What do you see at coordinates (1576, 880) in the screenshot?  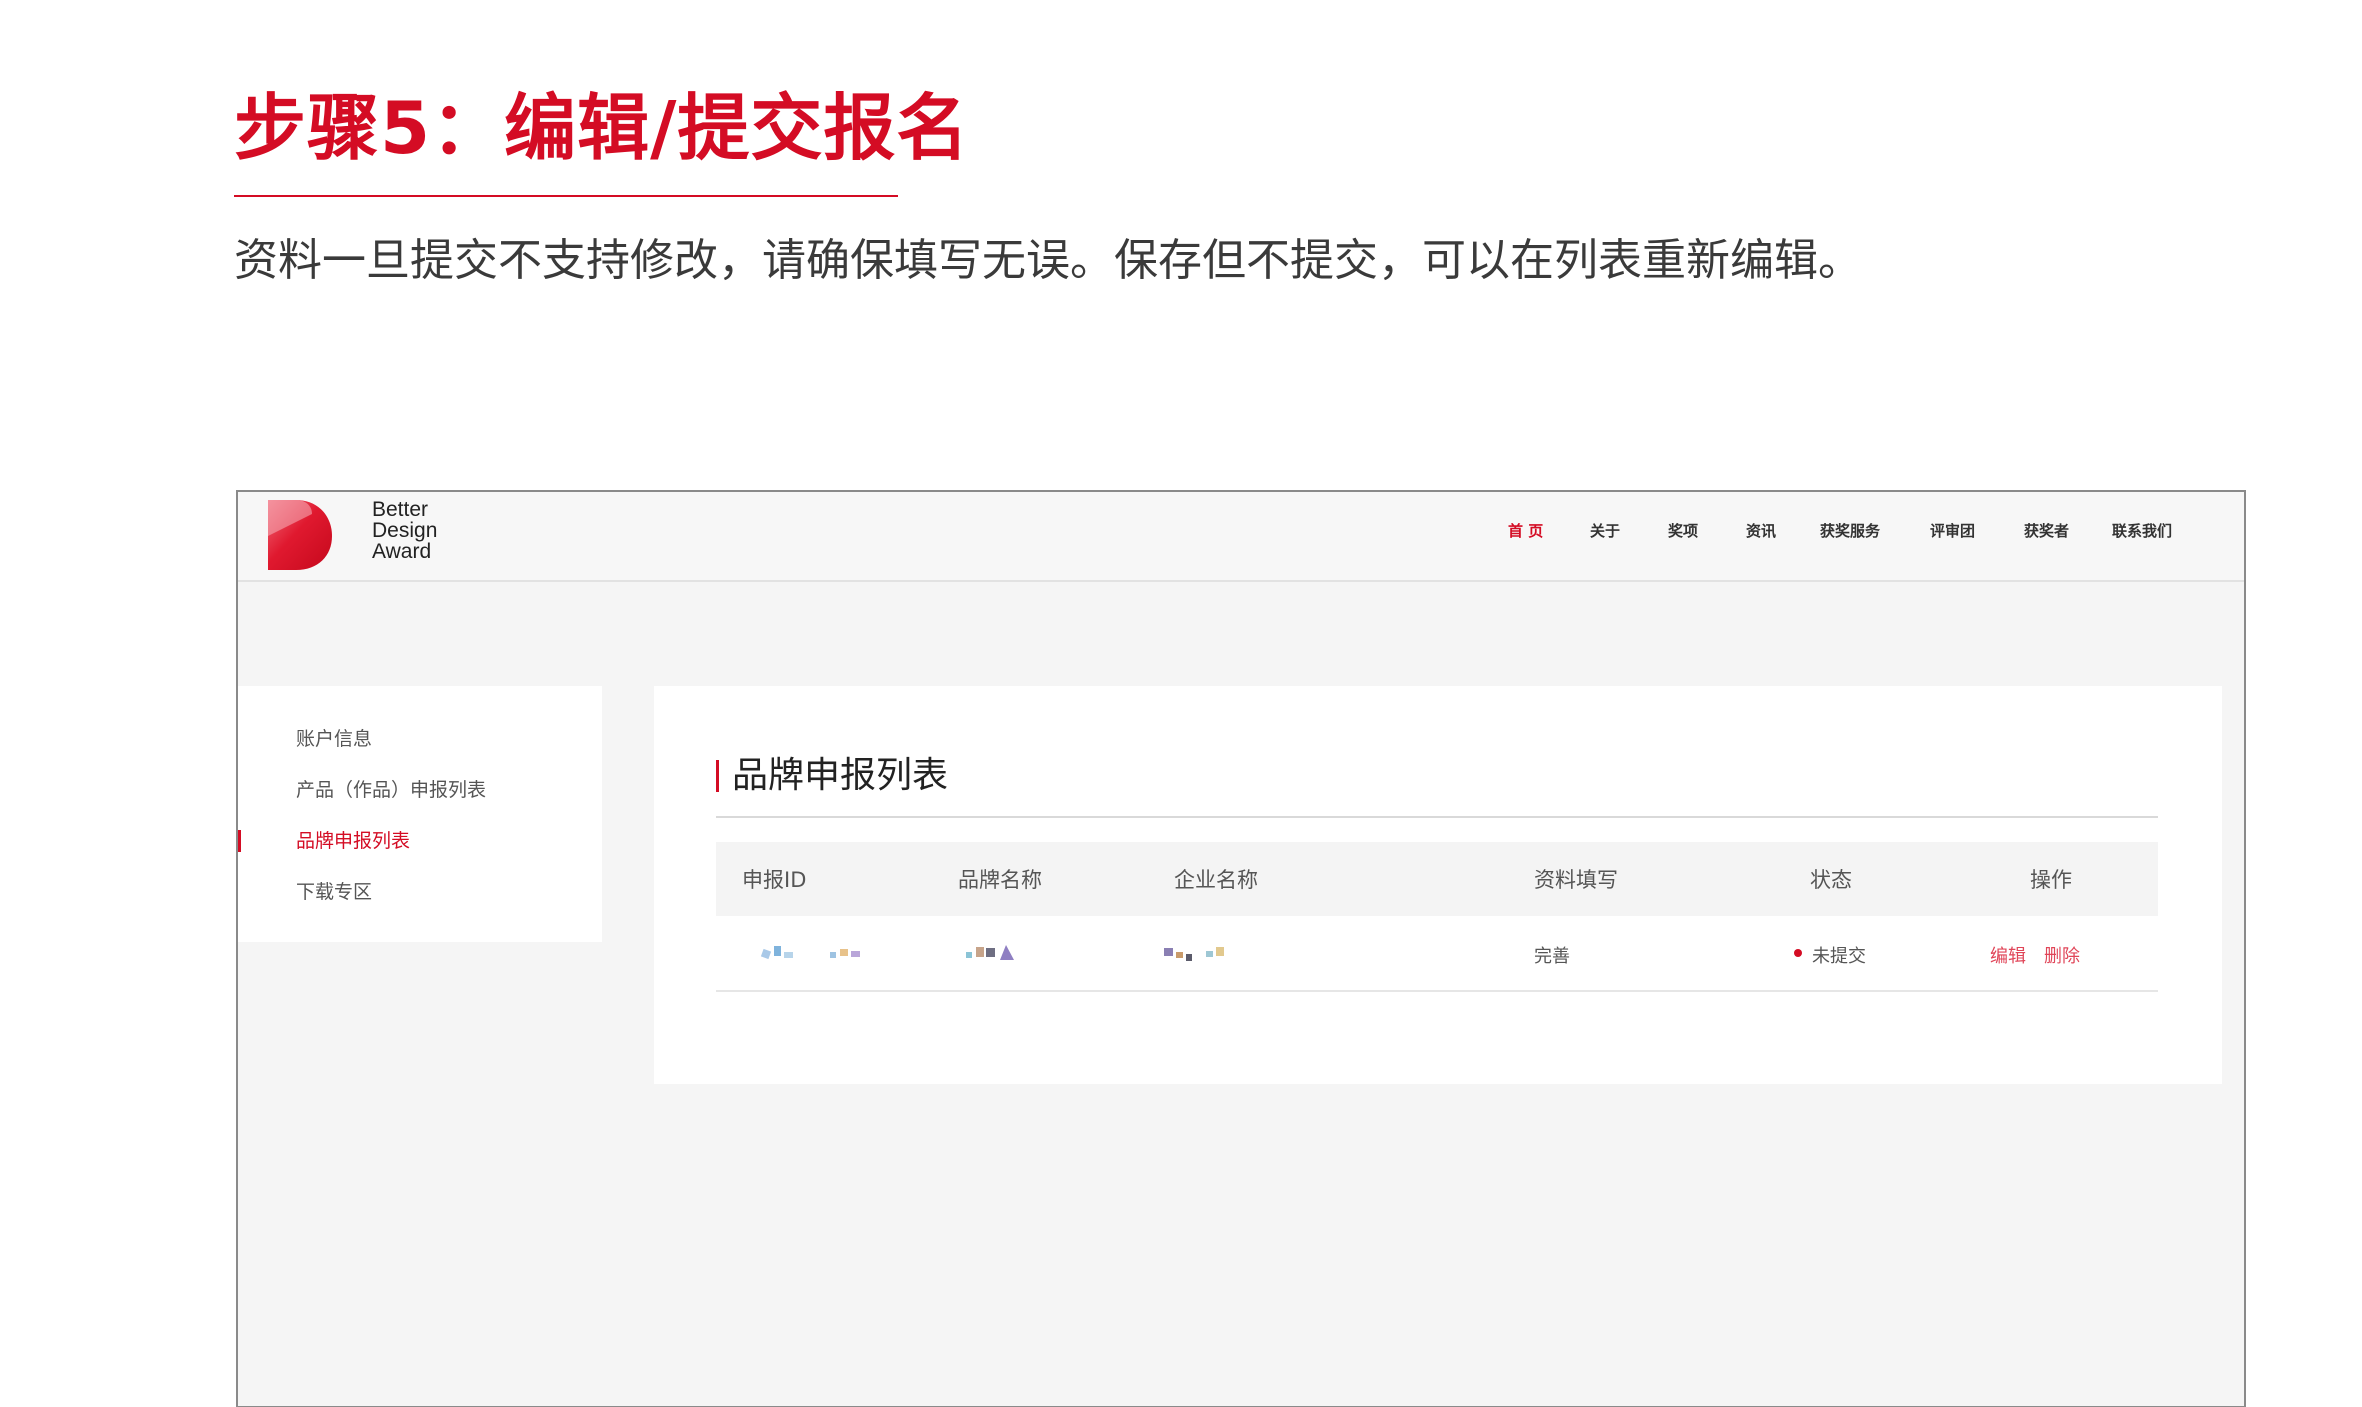 I see `column-header-completion: 资料填写` at bounding box center [1576, 880].